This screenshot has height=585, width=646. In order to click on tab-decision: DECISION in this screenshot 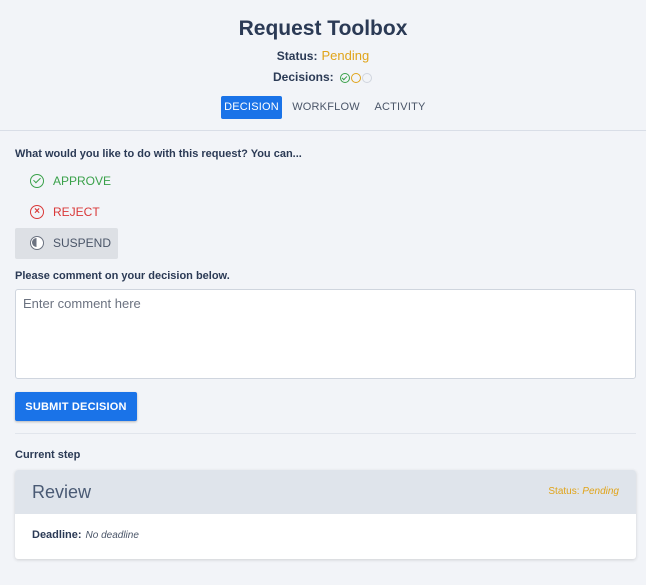, I will do `click(251, 107)`.